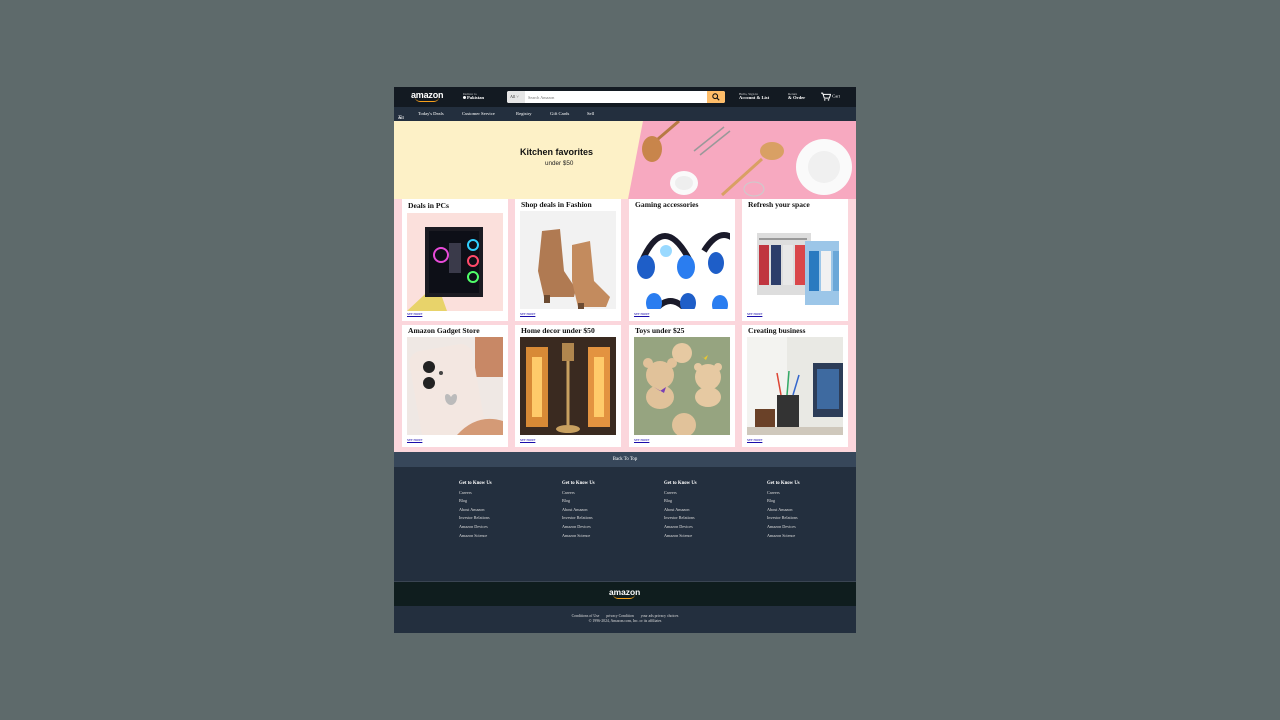 Image resolution: width=1280 pixels, height=720 pixels. I want to click on boots-image, so click(568, 260).